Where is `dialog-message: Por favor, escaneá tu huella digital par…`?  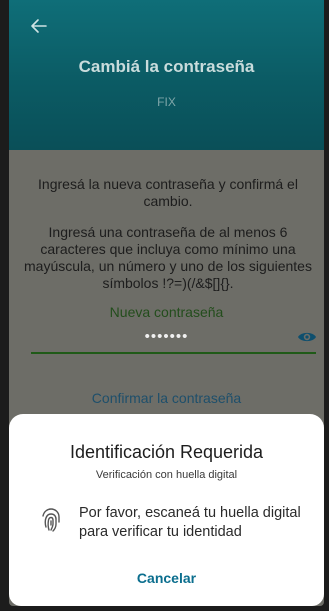 dialog-message: Por favor, escaneá tu huella digital par… is located at coordinates (190, 522).